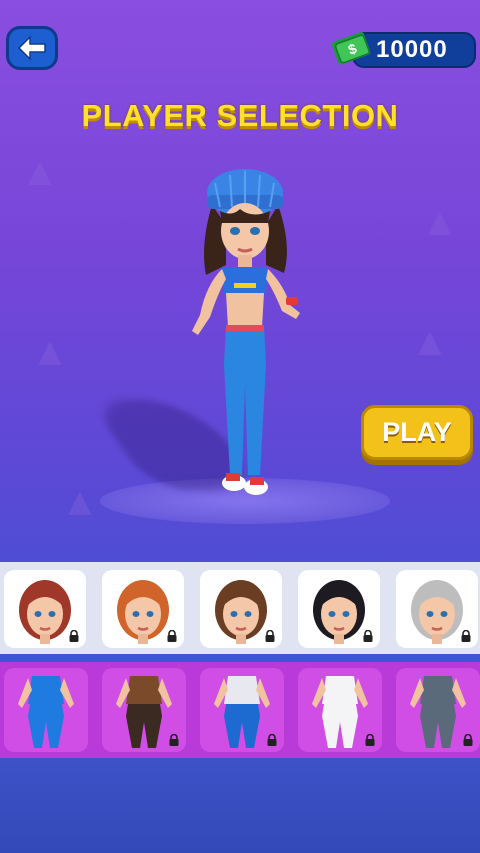 The height and width of the screenshot is (853, 480). I want to click on strip-divider, so click(240, 658).